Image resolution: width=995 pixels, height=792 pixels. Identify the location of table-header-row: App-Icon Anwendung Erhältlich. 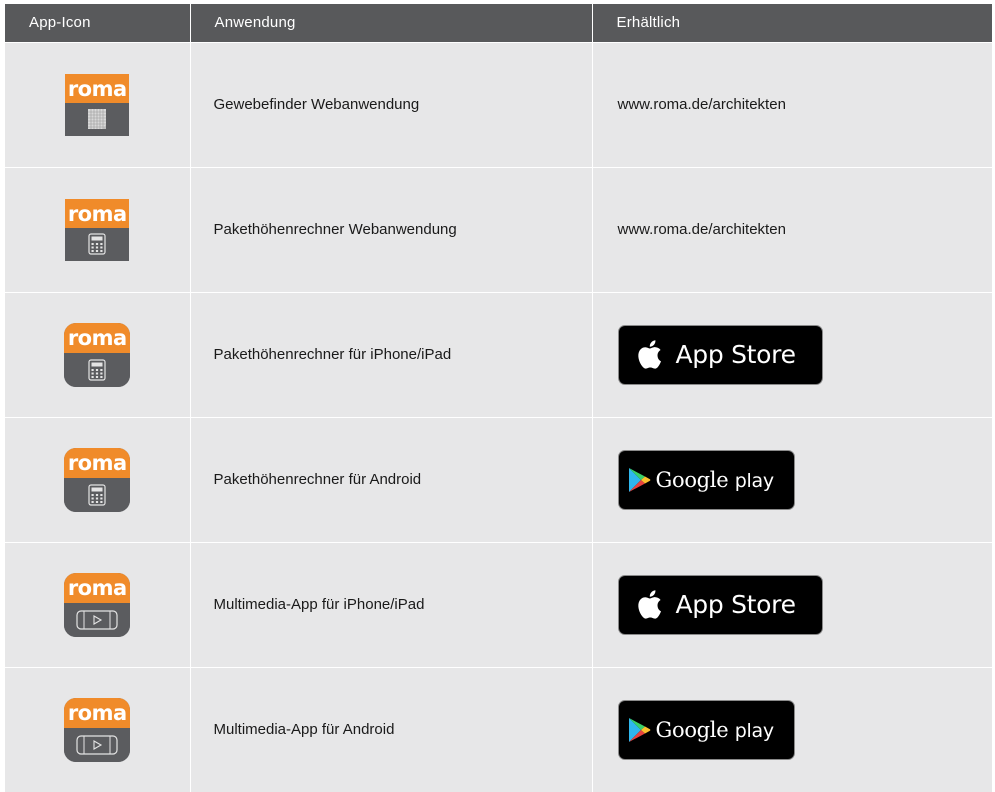
(498, 23).